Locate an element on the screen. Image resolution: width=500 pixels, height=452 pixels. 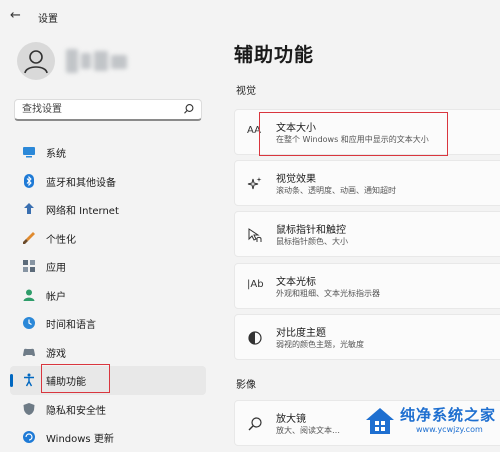
back-button: ← is located at coordinates (15, 15).